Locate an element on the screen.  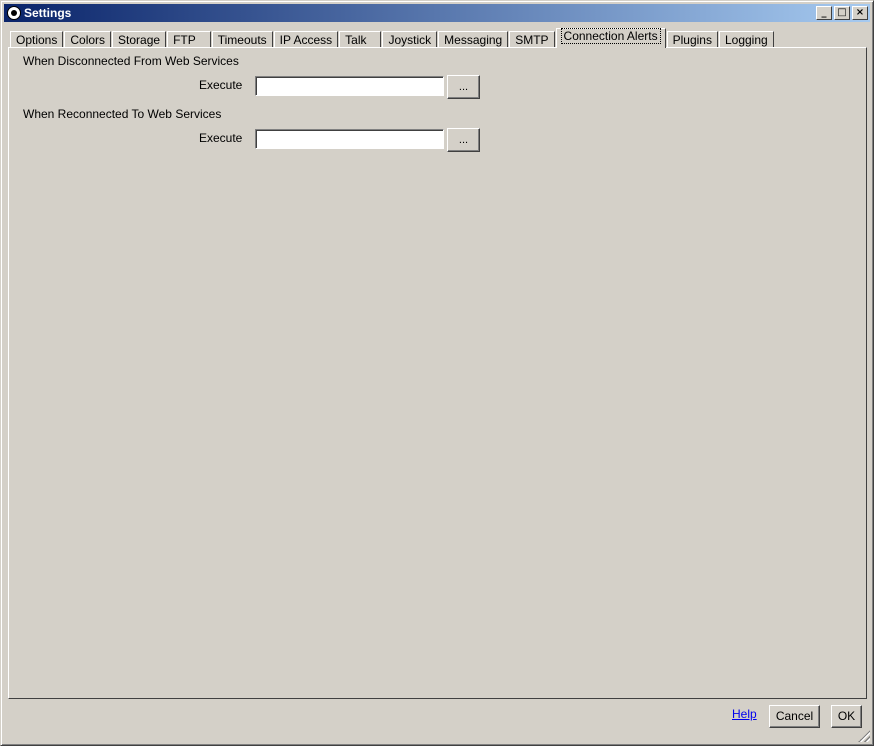
tab-storage: Storage is located at coordinates (139, 39).